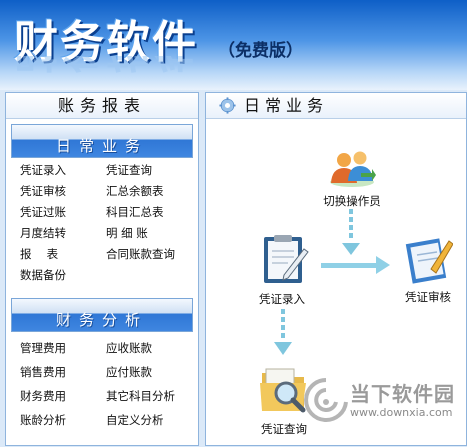 The image size is (467, 447). Describe the element at coordinates (401, 412) in the screenshot. I see `watermark-url: www.downxia.com` at that location.